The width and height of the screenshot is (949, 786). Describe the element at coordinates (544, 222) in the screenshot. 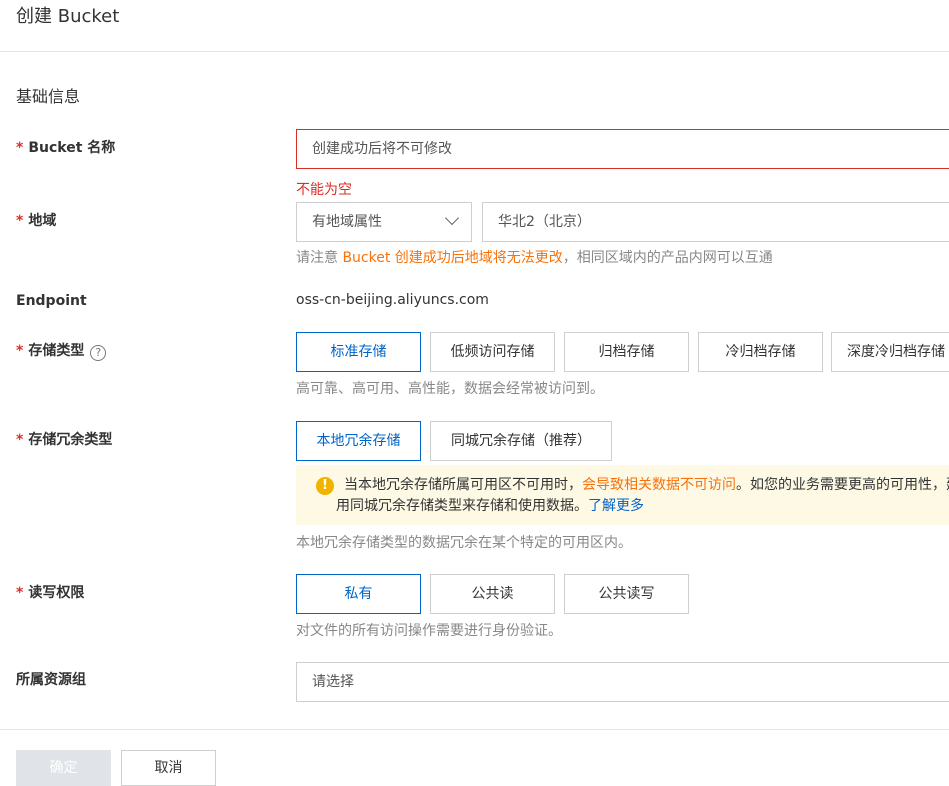

I see `region-value: 华北2（北京）` at that location.